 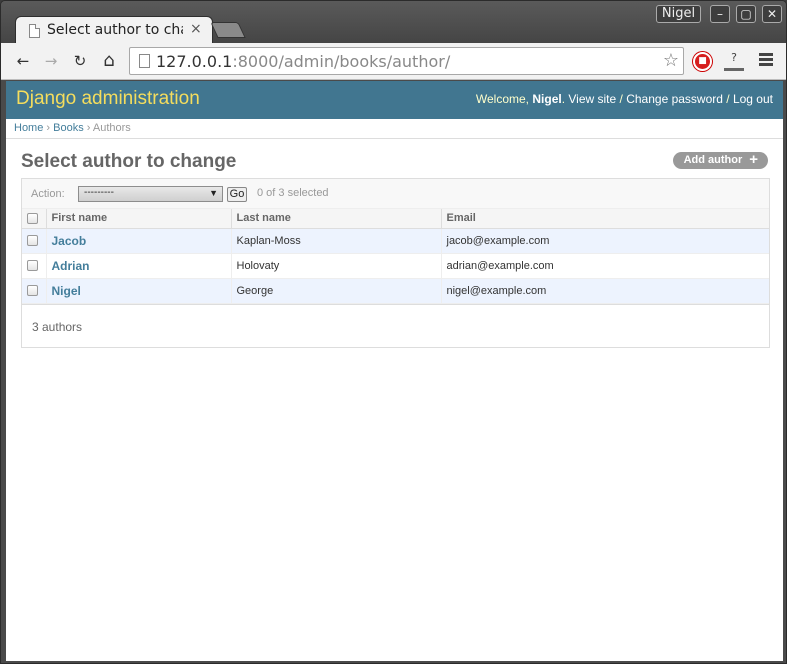 I want to click on go-button: Go, so click(x=237, y=194).